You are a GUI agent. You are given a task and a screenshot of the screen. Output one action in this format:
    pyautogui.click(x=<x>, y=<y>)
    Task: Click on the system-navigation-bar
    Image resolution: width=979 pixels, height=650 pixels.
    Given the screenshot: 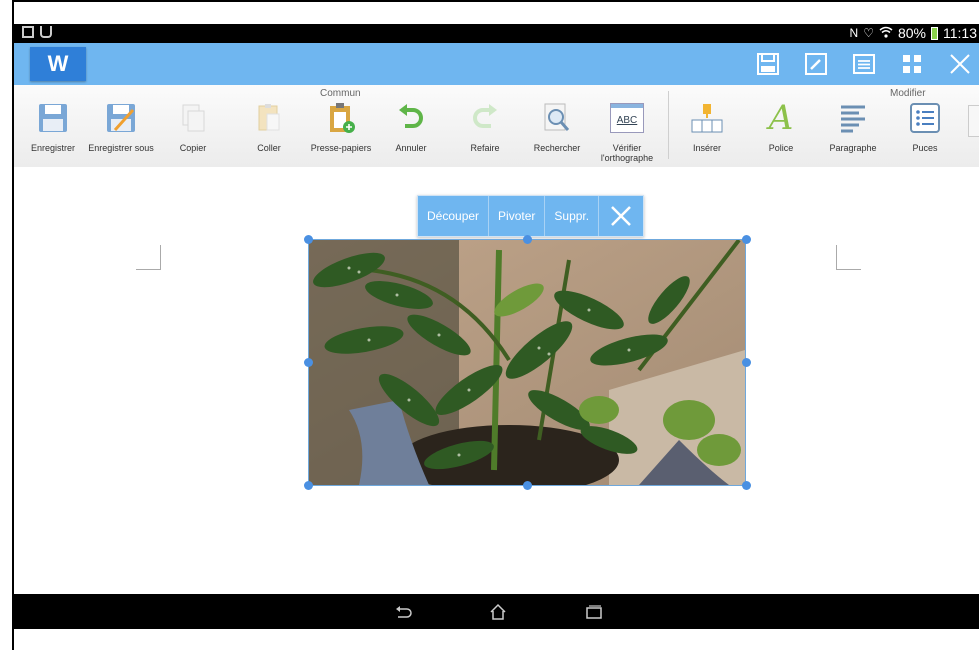 What is the action you would take?
    pyautogui.click(x=496, y=611)
    